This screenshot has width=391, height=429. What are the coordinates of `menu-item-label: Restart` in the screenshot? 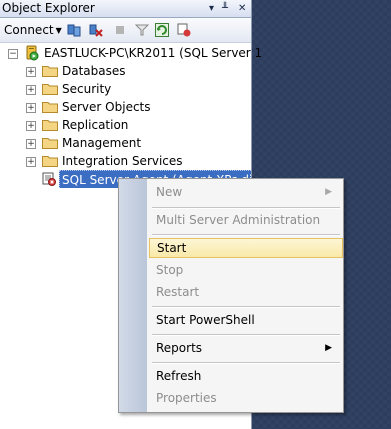 It's located at (178, 292).